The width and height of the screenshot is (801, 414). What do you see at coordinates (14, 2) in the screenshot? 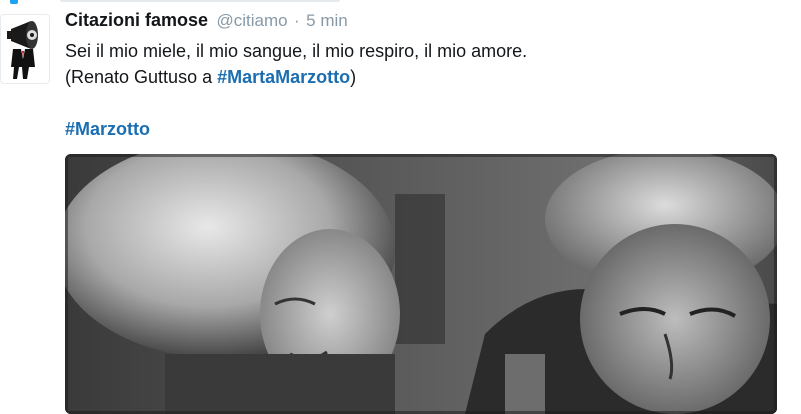
I see `retweet-icon` at bounding box center [14, 2].